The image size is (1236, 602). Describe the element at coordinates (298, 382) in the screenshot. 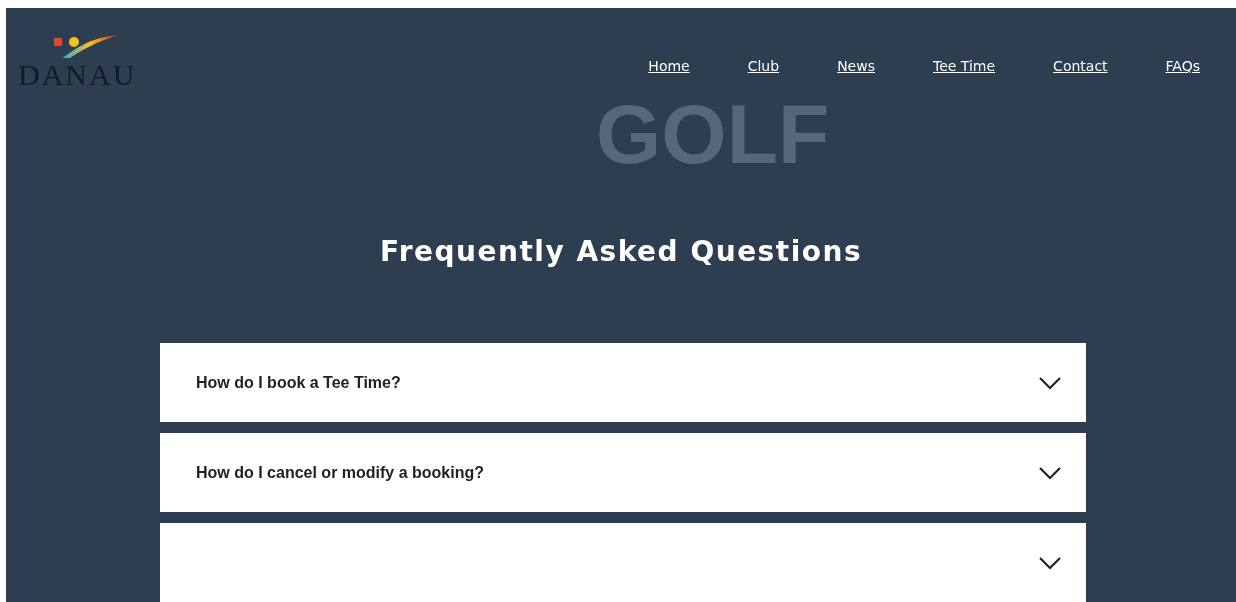

I see `question-text: How do I book a Tee Time?` at that location.